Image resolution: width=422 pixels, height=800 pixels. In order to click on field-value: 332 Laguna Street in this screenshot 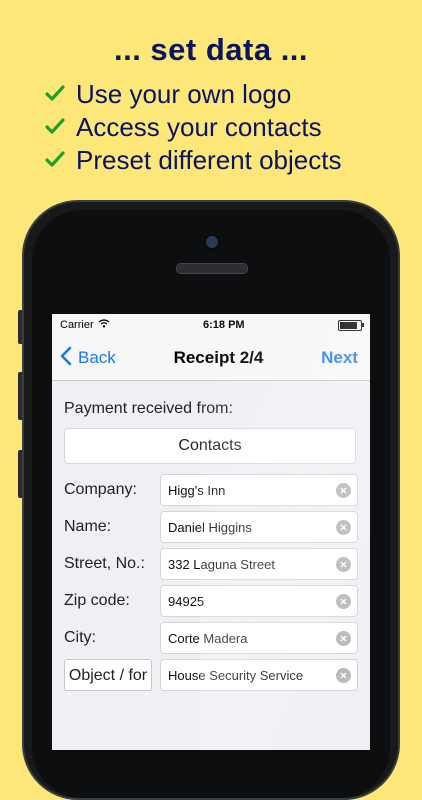, I will do `click(221, 564)`.